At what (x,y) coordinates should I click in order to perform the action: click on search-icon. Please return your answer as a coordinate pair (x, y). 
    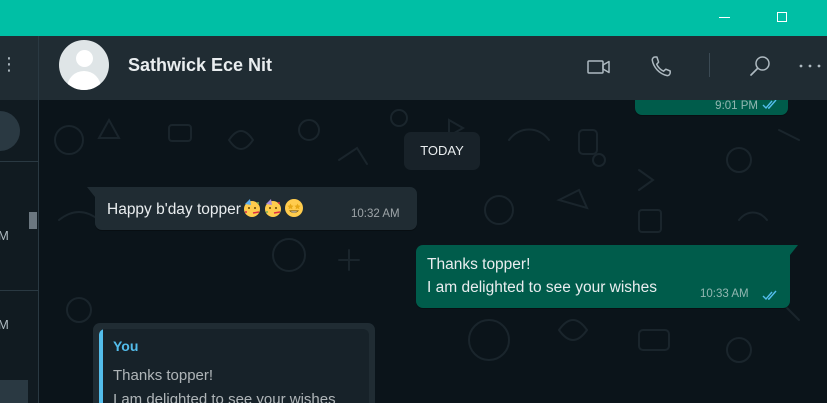
    Looking at the image, I should click on (760, 67).